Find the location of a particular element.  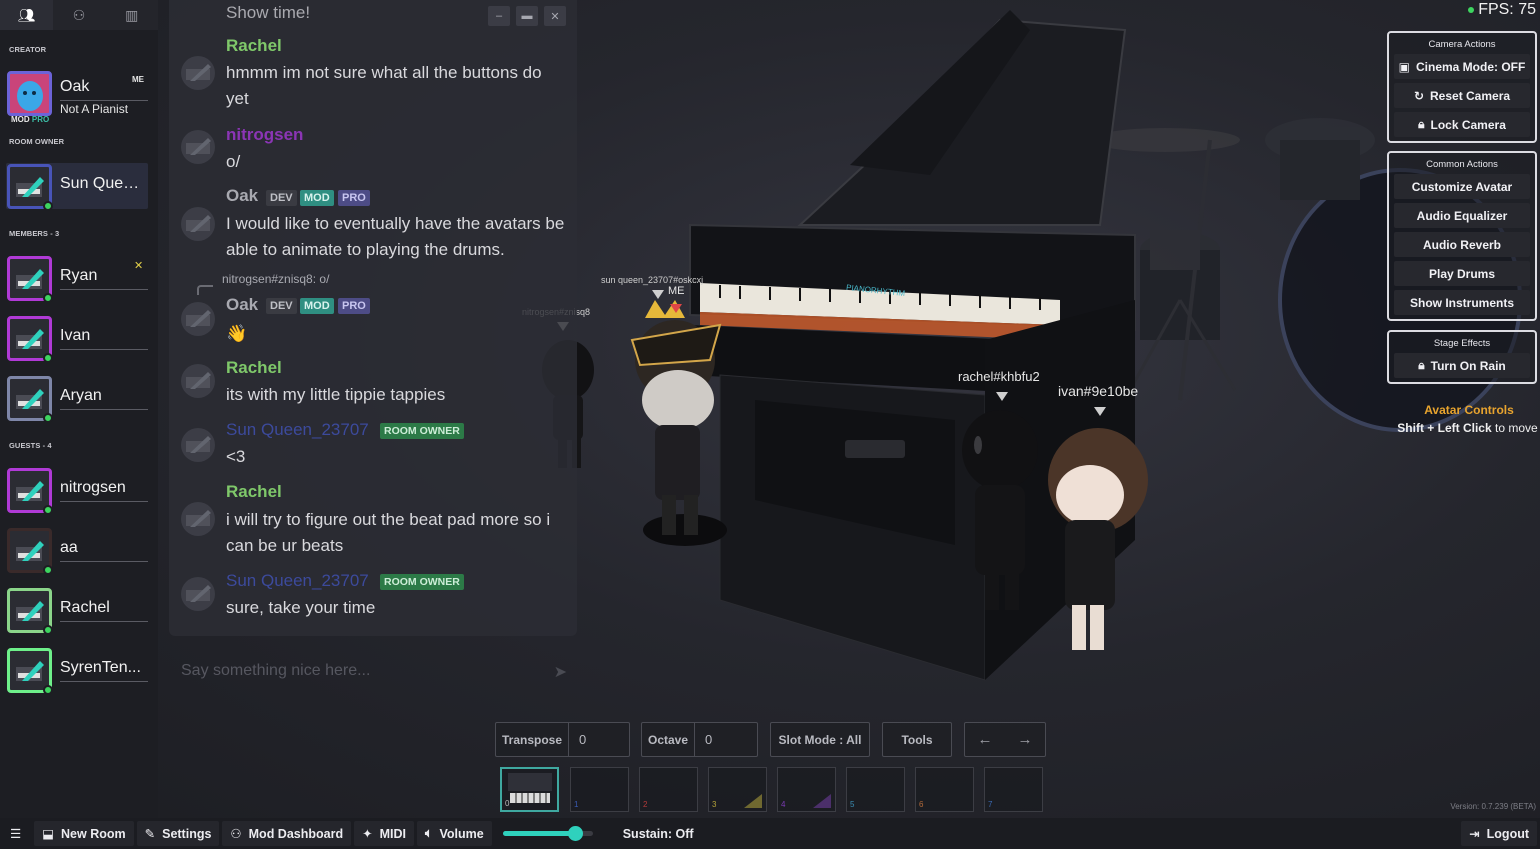

instrument-slot-0: 0 is located at coordinates (529, 789).